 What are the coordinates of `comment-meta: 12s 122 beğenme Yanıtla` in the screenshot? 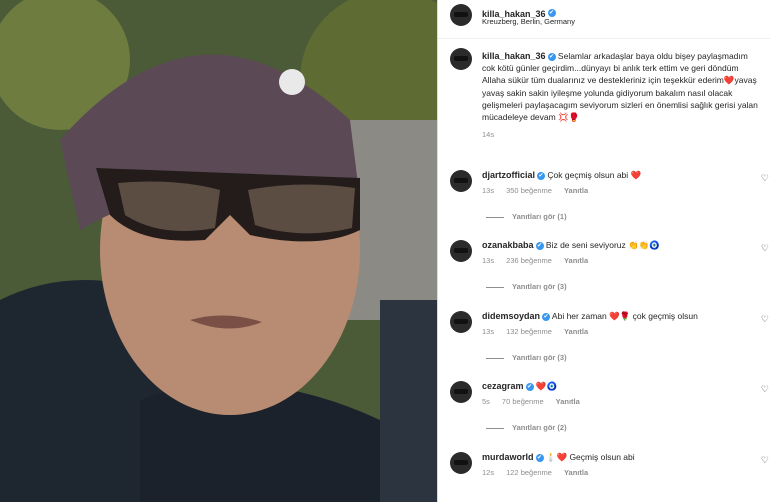 It's located at (541, 472).